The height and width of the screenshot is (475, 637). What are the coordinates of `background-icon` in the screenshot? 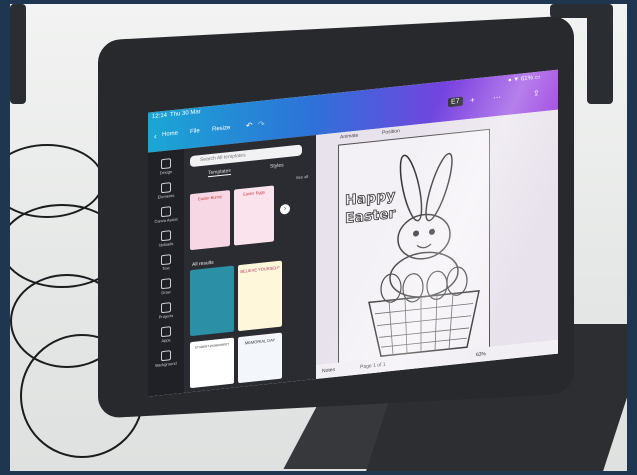 It's located at (166, 356).